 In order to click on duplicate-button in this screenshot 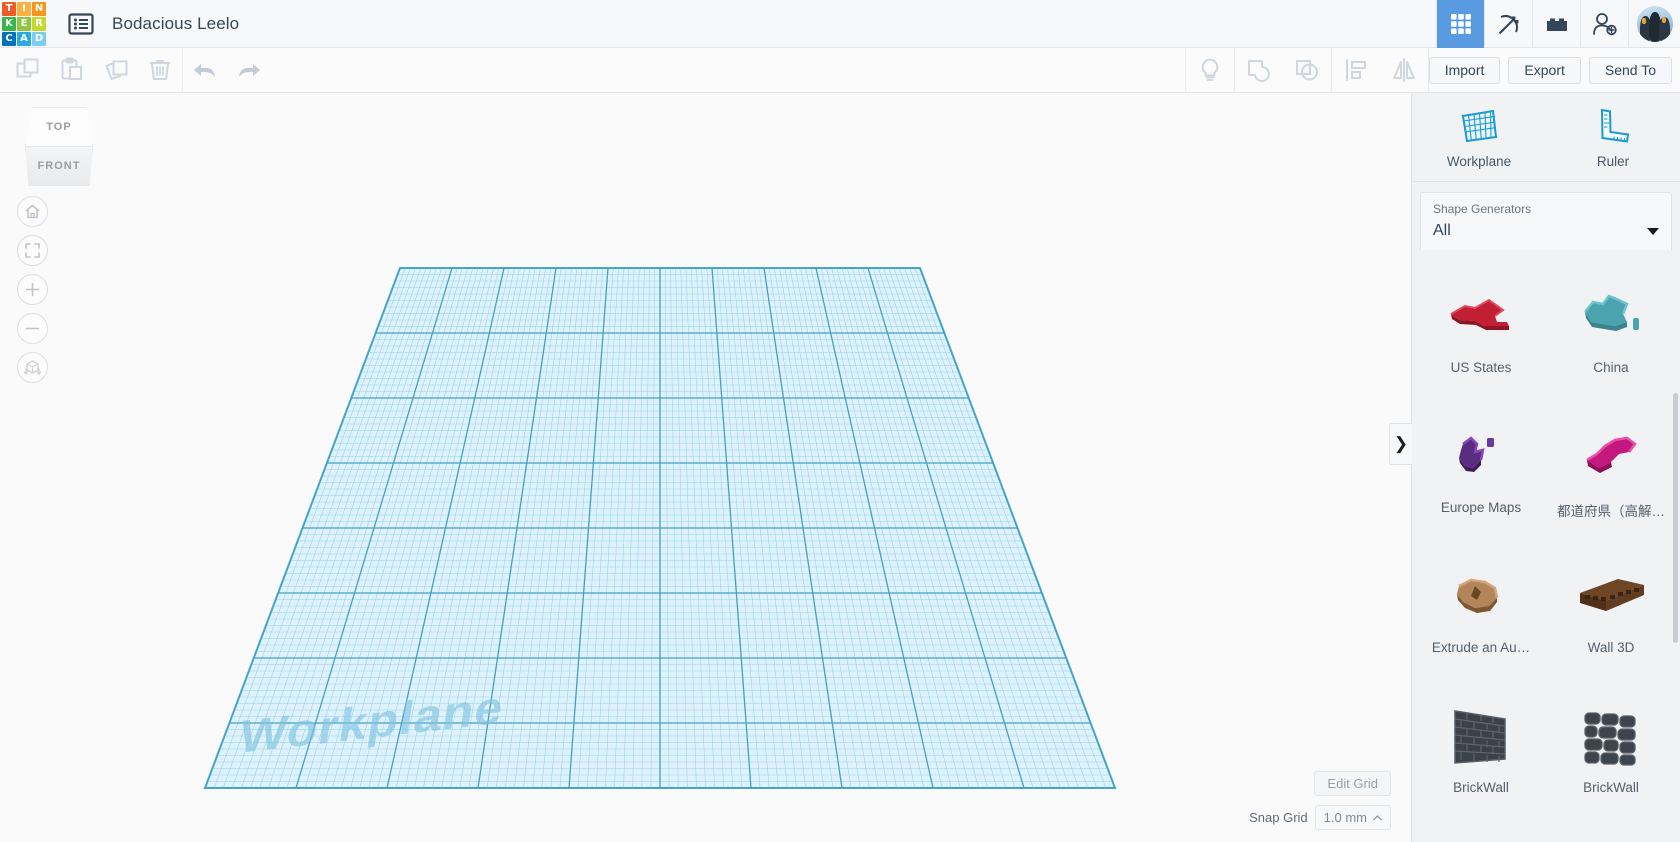, I will do `click(116, 70)`.